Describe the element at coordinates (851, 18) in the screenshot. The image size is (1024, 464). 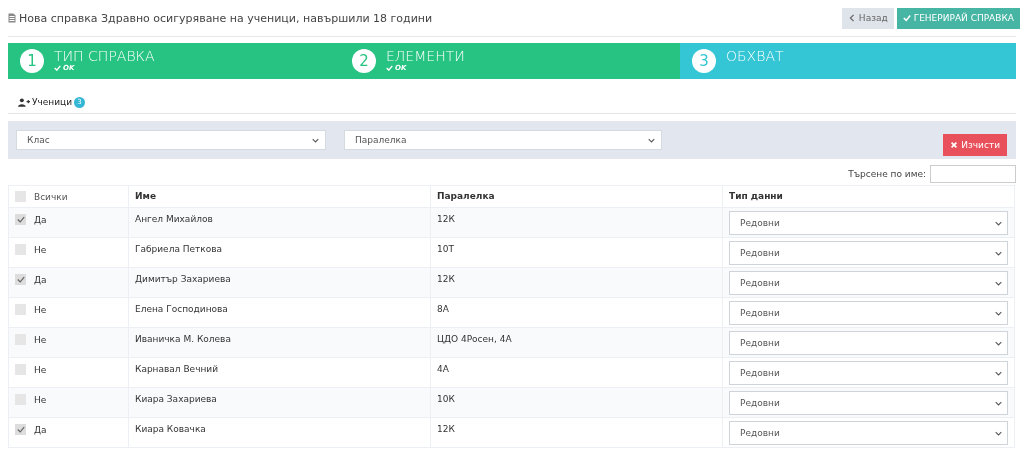
I see `chevron-left-icon` at that location.